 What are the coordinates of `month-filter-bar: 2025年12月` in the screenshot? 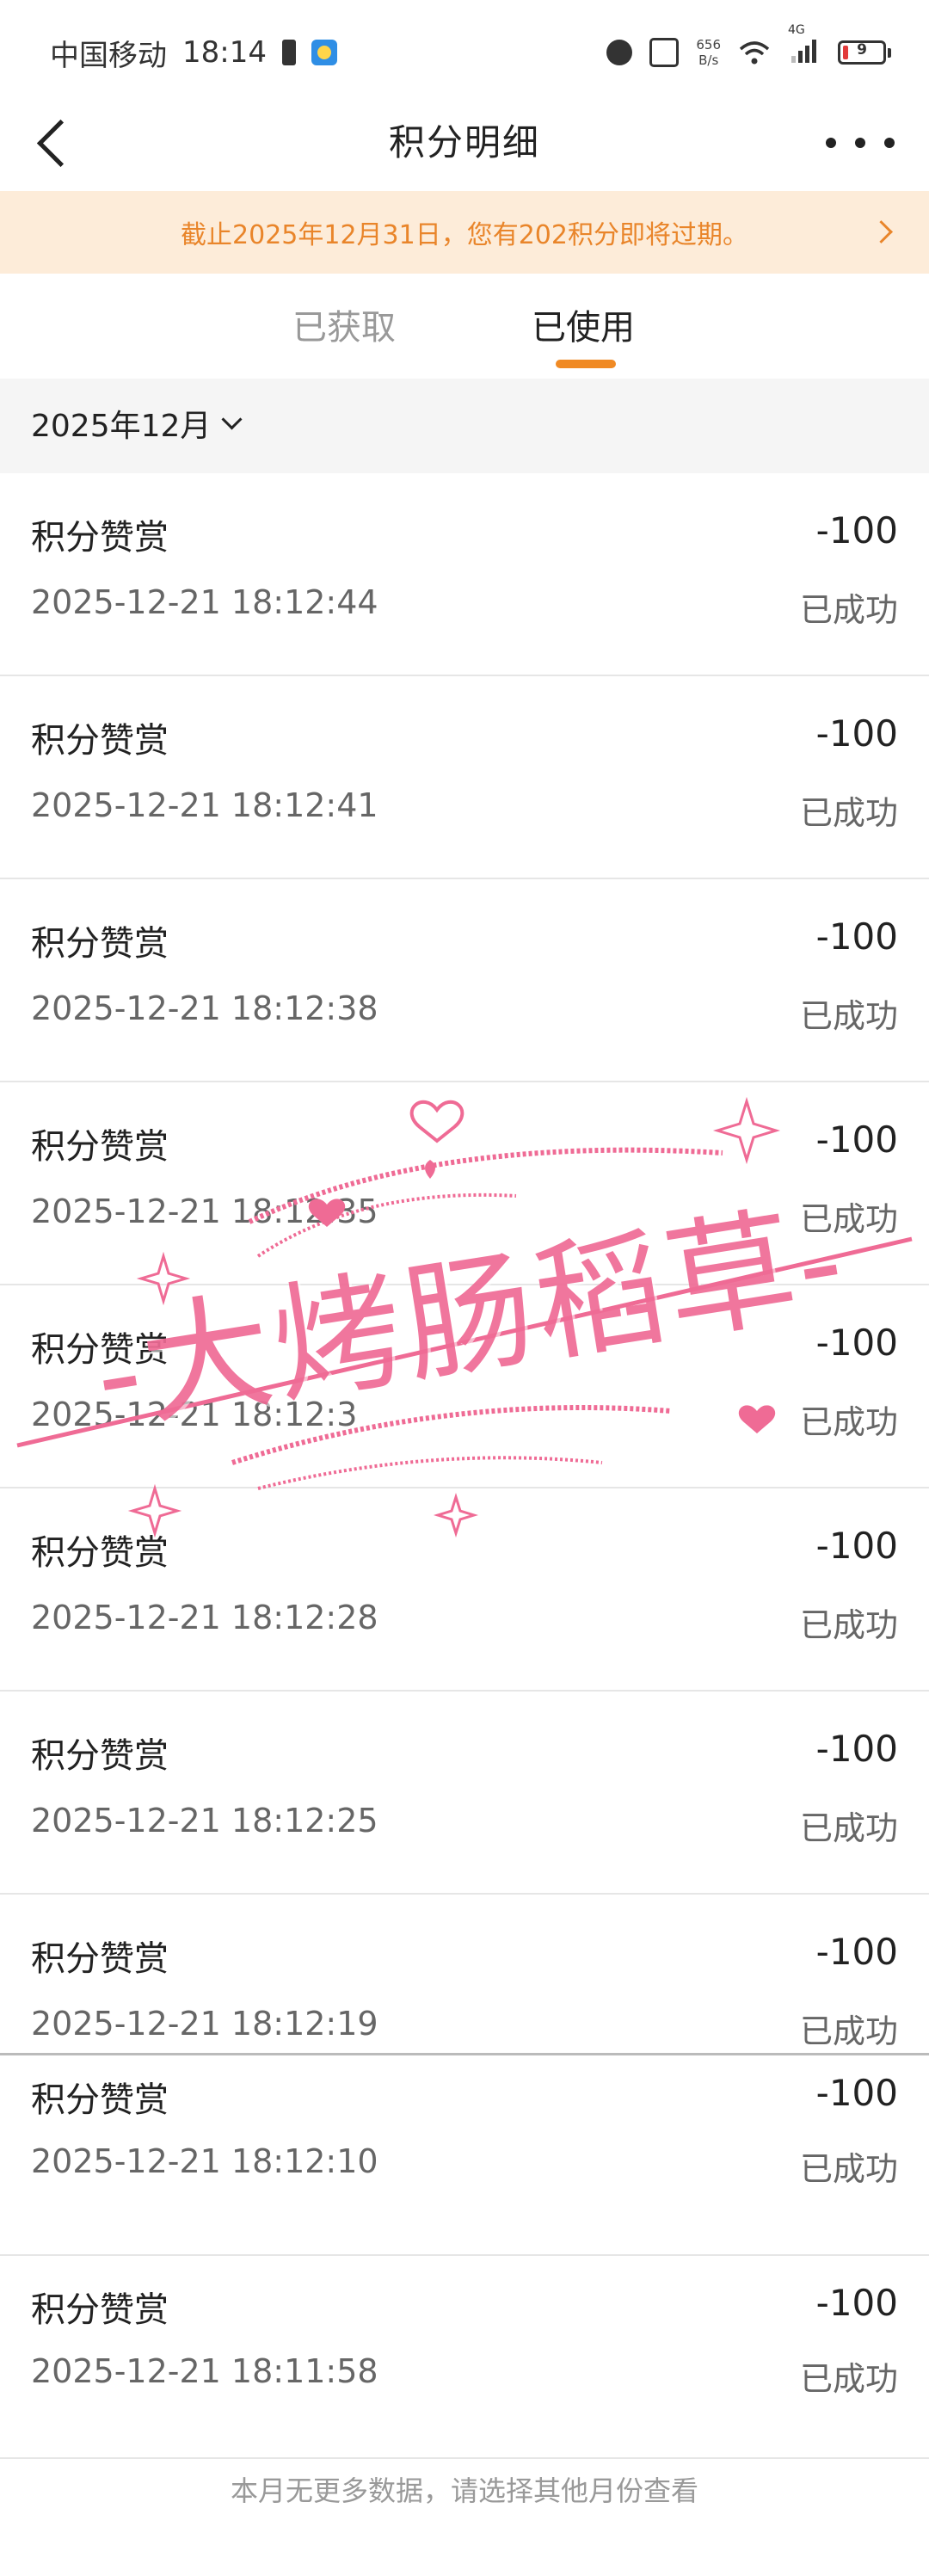 It's located at (464, 426).